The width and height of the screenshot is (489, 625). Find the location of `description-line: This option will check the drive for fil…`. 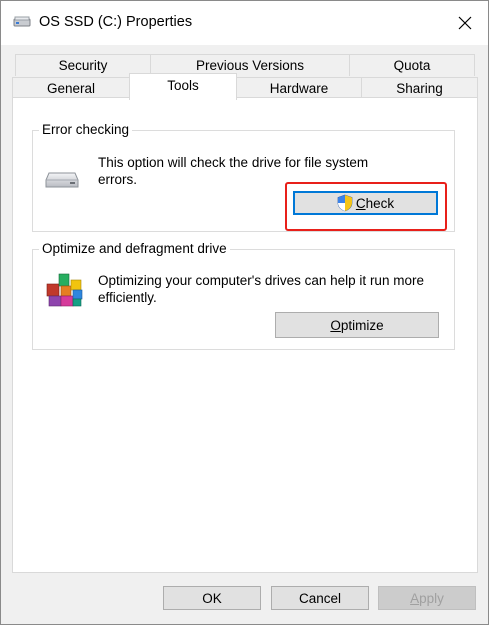

description-line: This option will check the drive for fil… is located at coordinates (233, 162).